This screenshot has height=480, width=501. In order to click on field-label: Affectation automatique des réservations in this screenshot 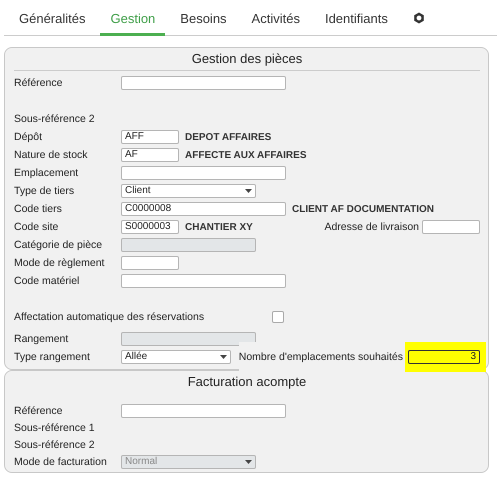, I will do `click(110, 317)`.